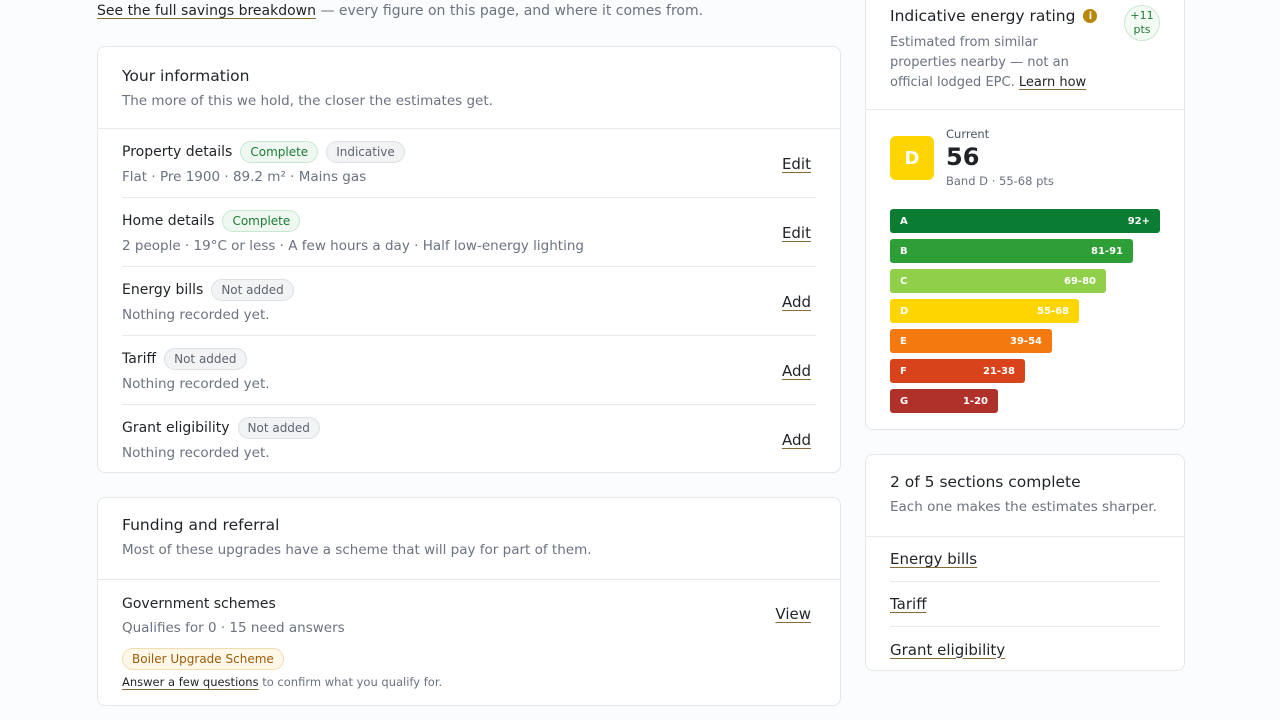 The height and width of the screenshot is (720, 1280). Describe the element at coordinates (199, 604) in the screenshot. I see `government-schemes-title: Government schemes` at that location.